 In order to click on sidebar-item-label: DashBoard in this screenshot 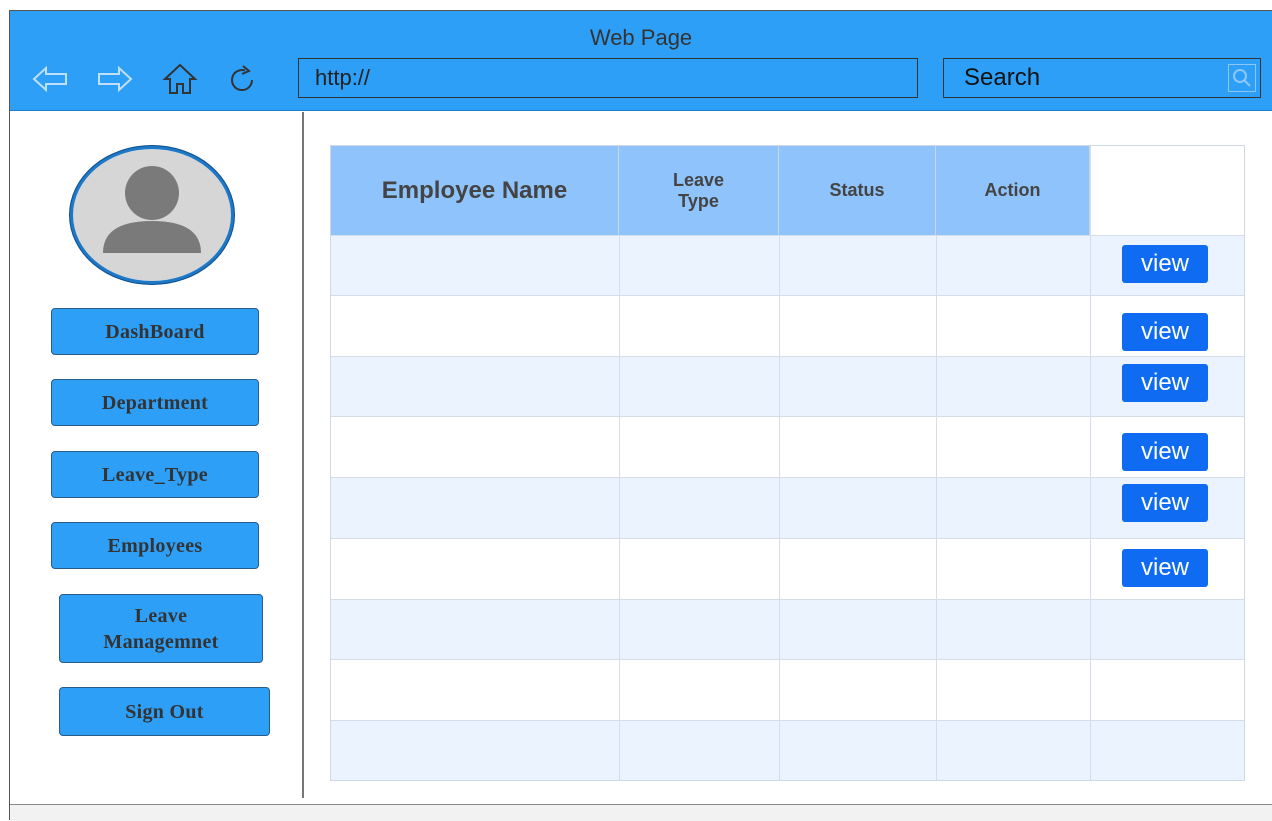, I will do `click(155, 331)`.